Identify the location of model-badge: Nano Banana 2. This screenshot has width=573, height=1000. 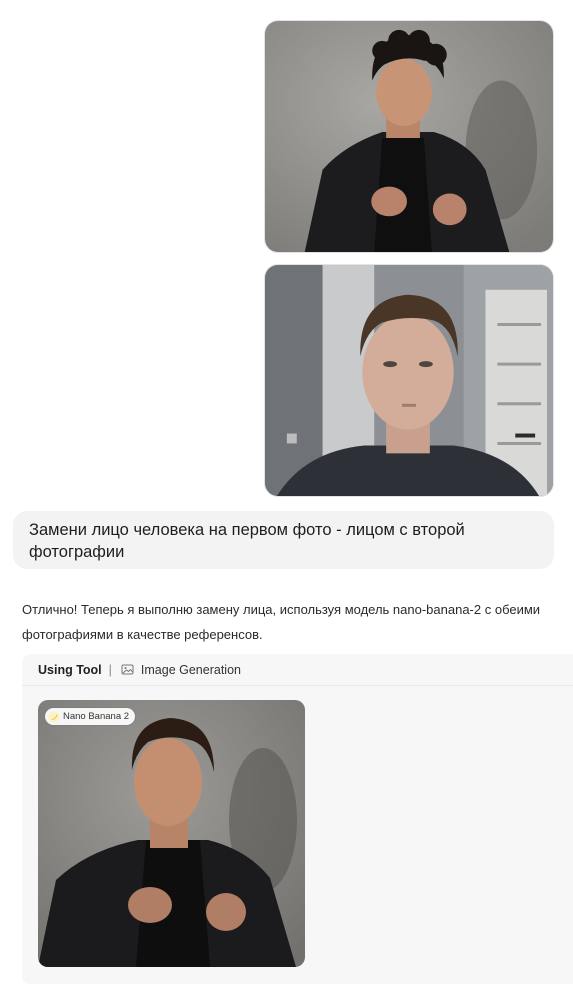
(90, 716).